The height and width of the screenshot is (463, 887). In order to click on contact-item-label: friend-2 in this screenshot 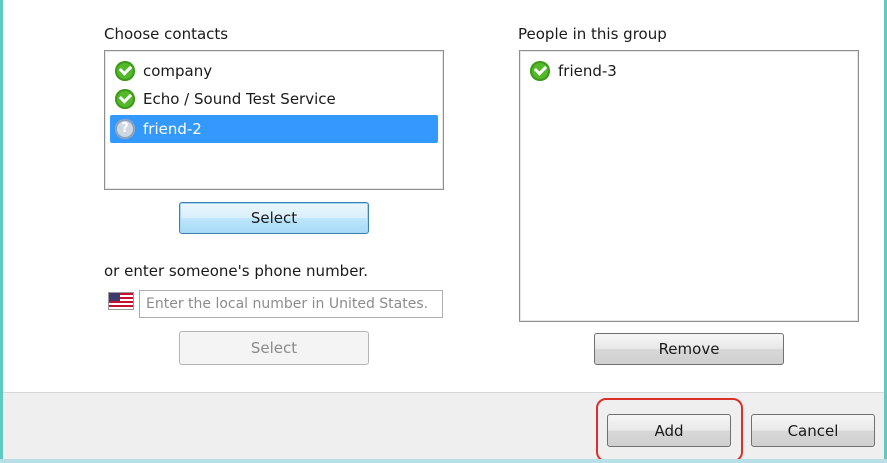, I will do `click(172, 129)`.